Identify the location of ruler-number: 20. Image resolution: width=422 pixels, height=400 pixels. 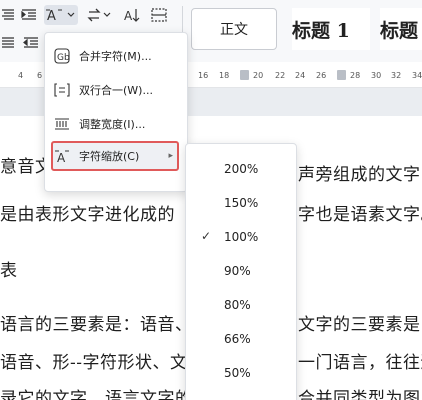
(258, 75).